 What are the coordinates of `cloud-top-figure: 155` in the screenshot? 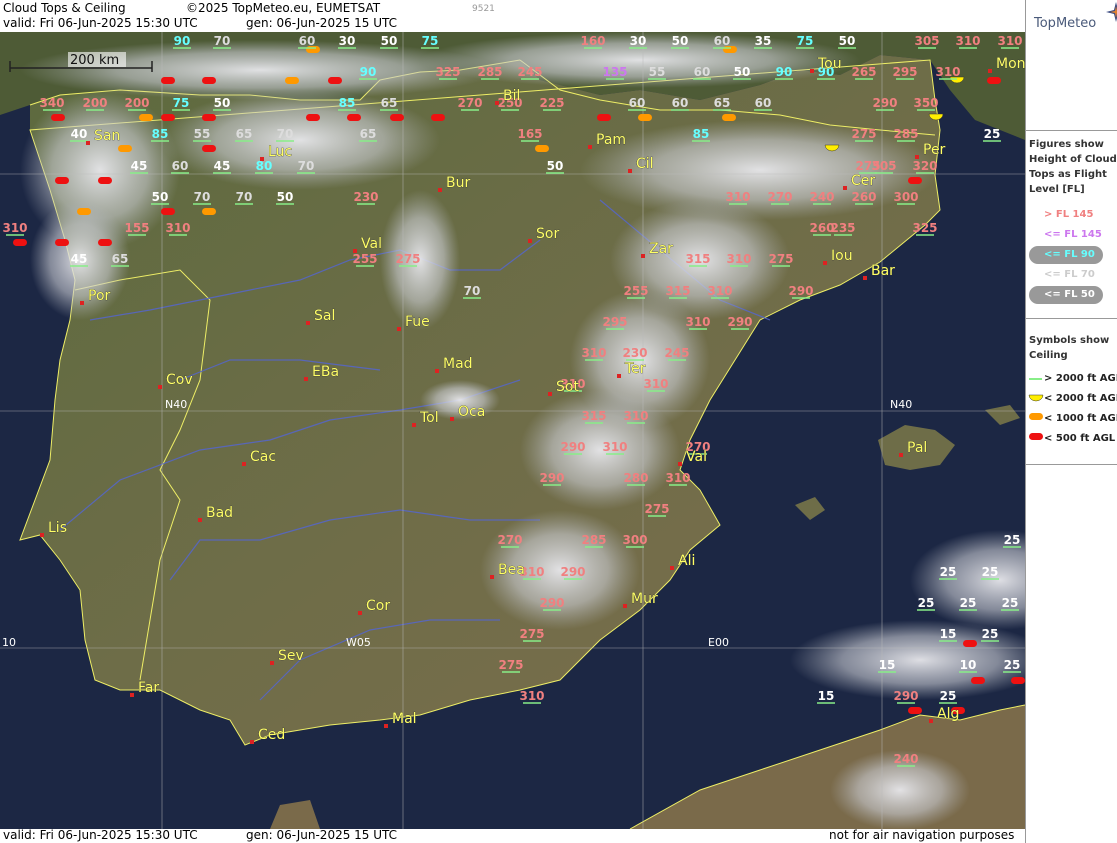 It's located at (137, 228).